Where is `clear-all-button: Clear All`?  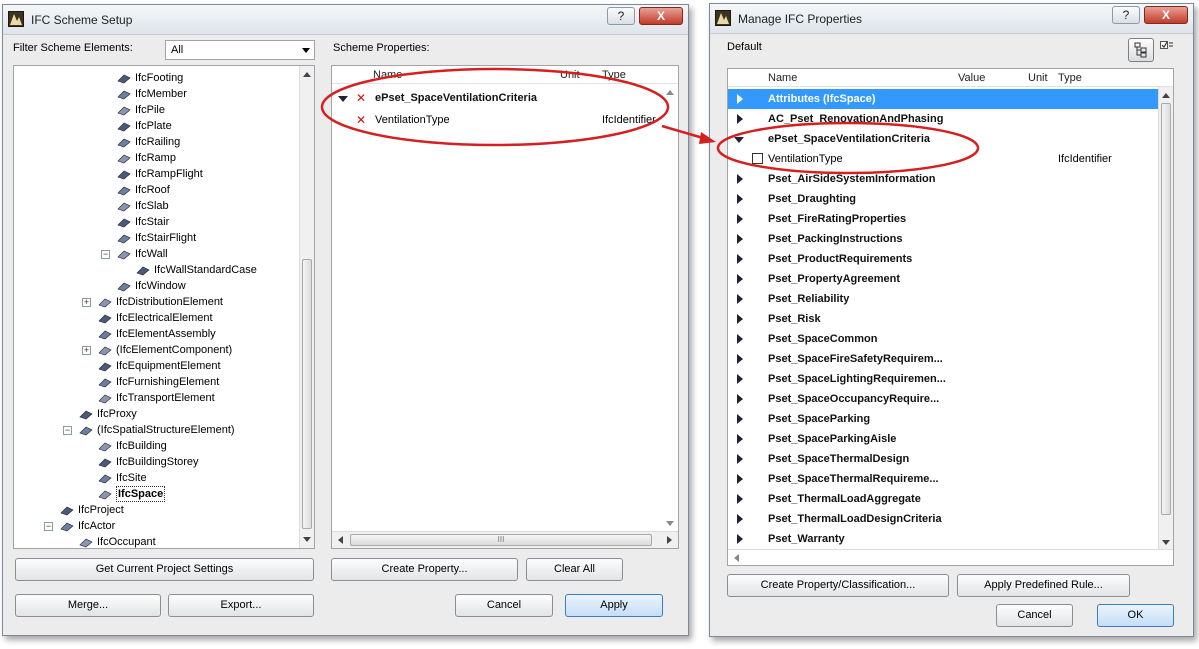
clear-all-button: Clear All is located at coordinates (574, 569).